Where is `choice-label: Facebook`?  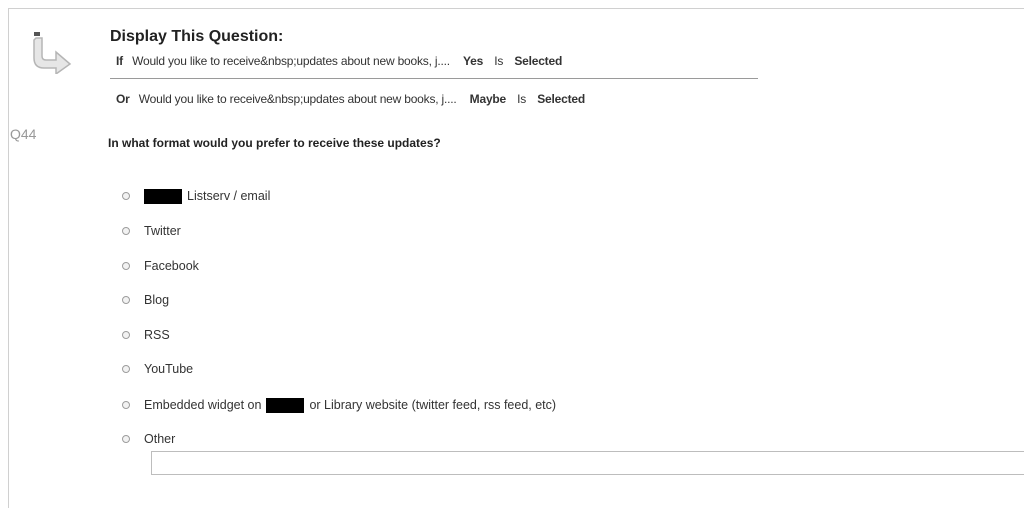
choice-label: Facebook is located at coordinates (171, 266).